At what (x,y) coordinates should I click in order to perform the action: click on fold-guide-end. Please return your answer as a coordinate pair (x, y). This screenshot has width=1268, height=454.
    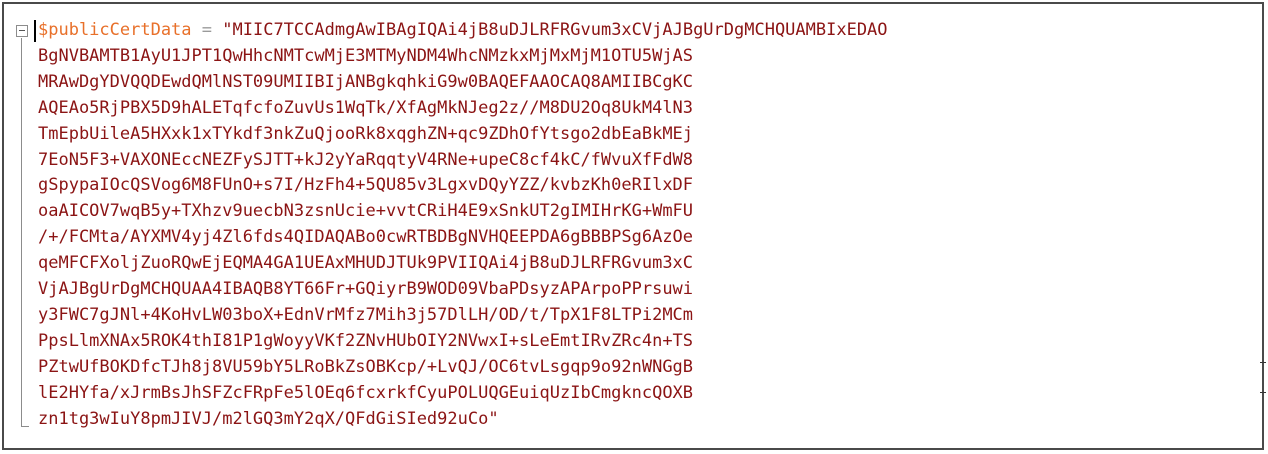
    Looking at the image, I should click on (25, 426).